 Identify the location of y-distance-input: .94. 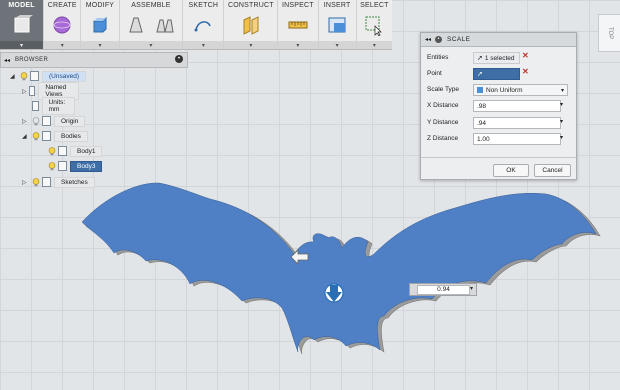
(517, 123).